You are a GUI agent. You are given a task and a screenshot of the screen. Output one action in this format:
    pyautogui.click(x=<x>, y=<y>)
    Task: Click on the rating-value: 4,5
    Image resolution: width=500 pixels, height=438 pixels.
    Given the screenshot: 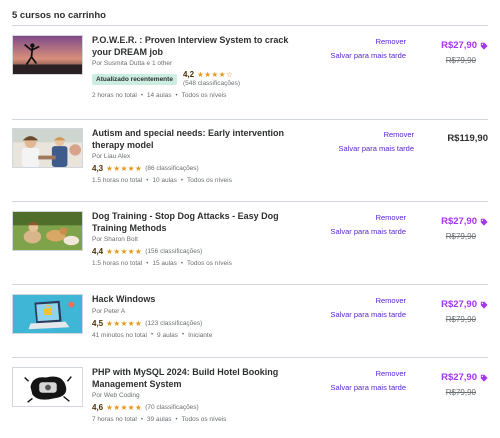 What is the action you would take?
    pyautogui.click(x=98, y=323)
    